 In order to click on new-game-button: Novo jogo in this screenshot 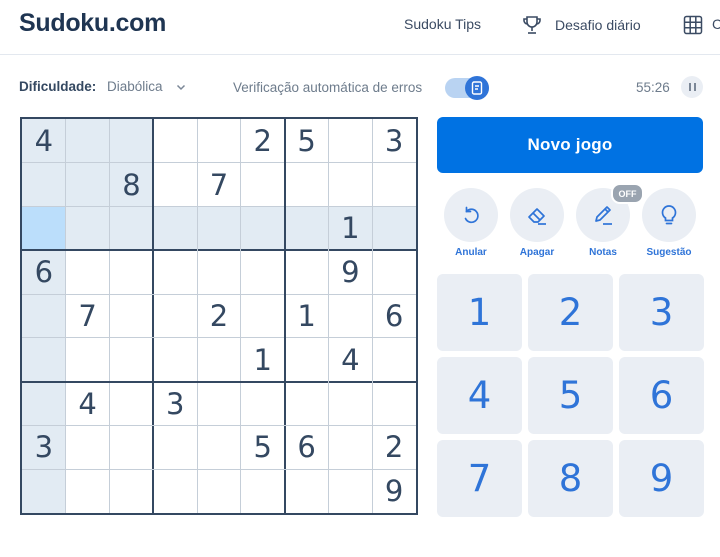, I will do `click(570, 145)`.